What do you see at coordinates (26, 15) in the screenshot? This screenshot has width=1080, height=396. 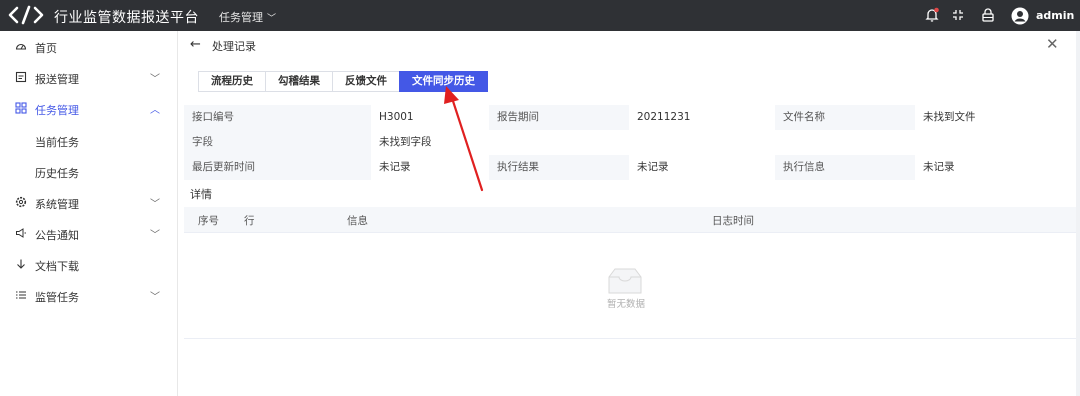 I see `code-logo-icon` at bounding box center [26, 15].